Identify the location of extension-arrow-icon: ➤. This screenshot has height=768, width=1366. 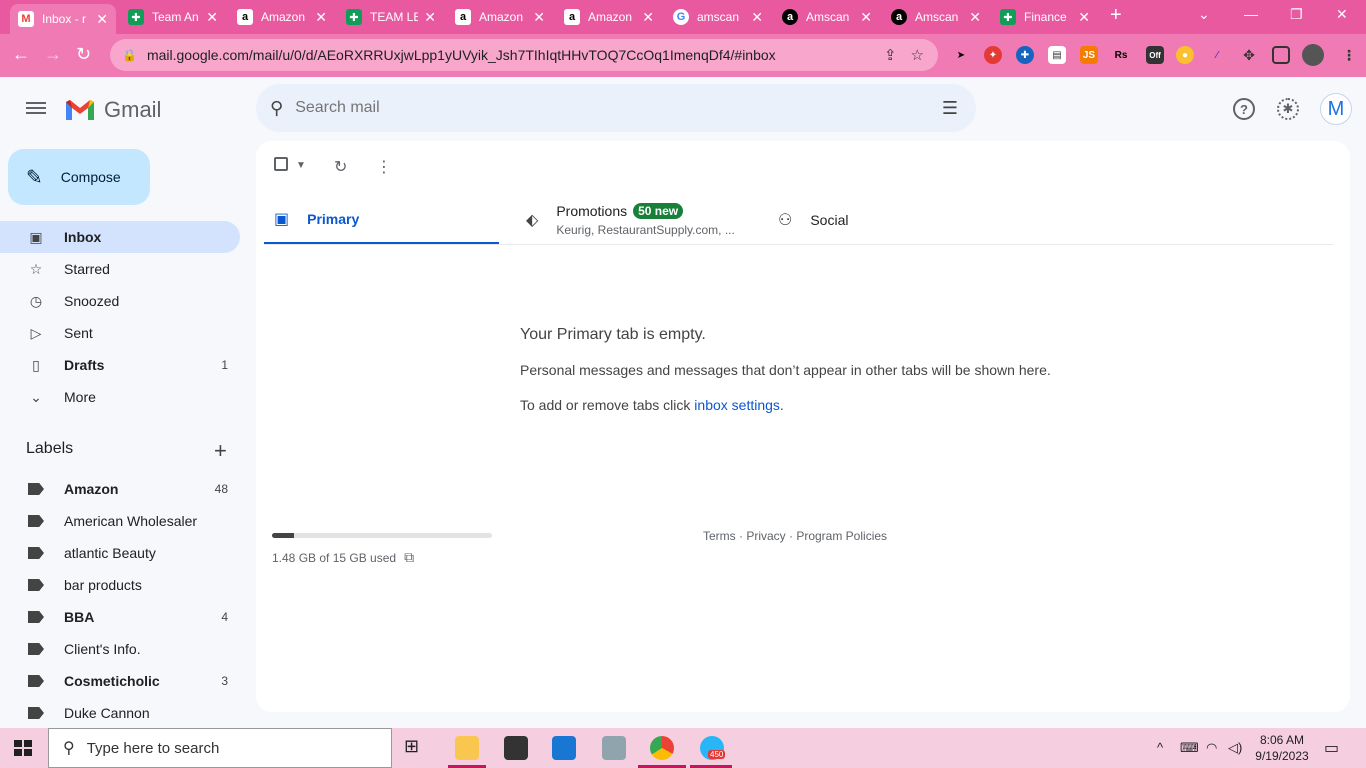
(961, 55).